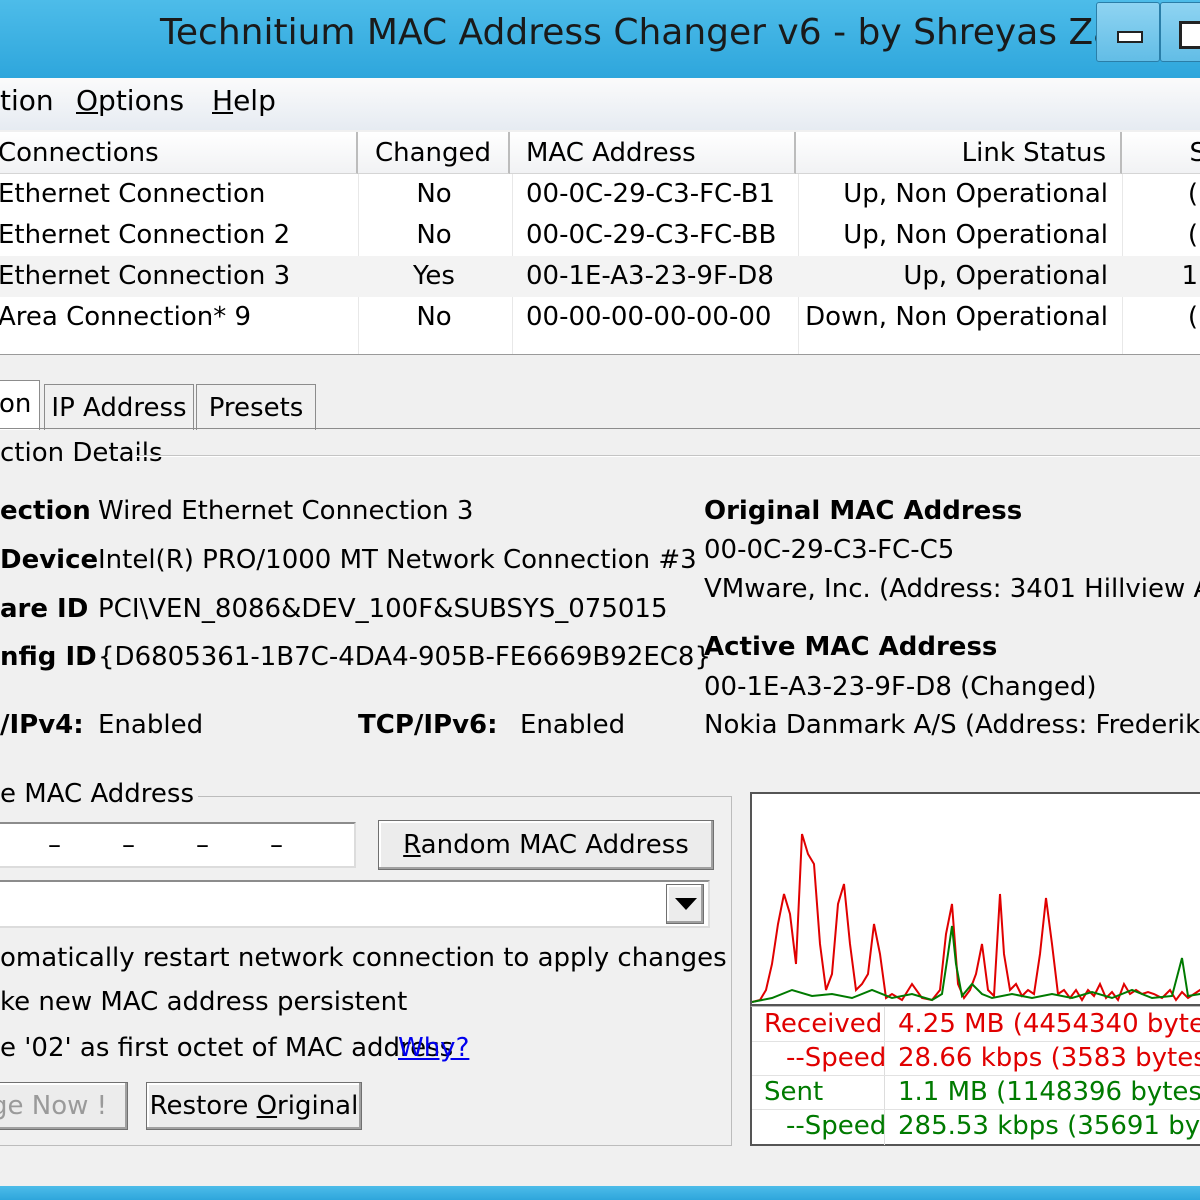 The height and width of the screenshot is (1200, 1200). I want to click on random-mac-button: Random MAC Address, so click(546, 845).